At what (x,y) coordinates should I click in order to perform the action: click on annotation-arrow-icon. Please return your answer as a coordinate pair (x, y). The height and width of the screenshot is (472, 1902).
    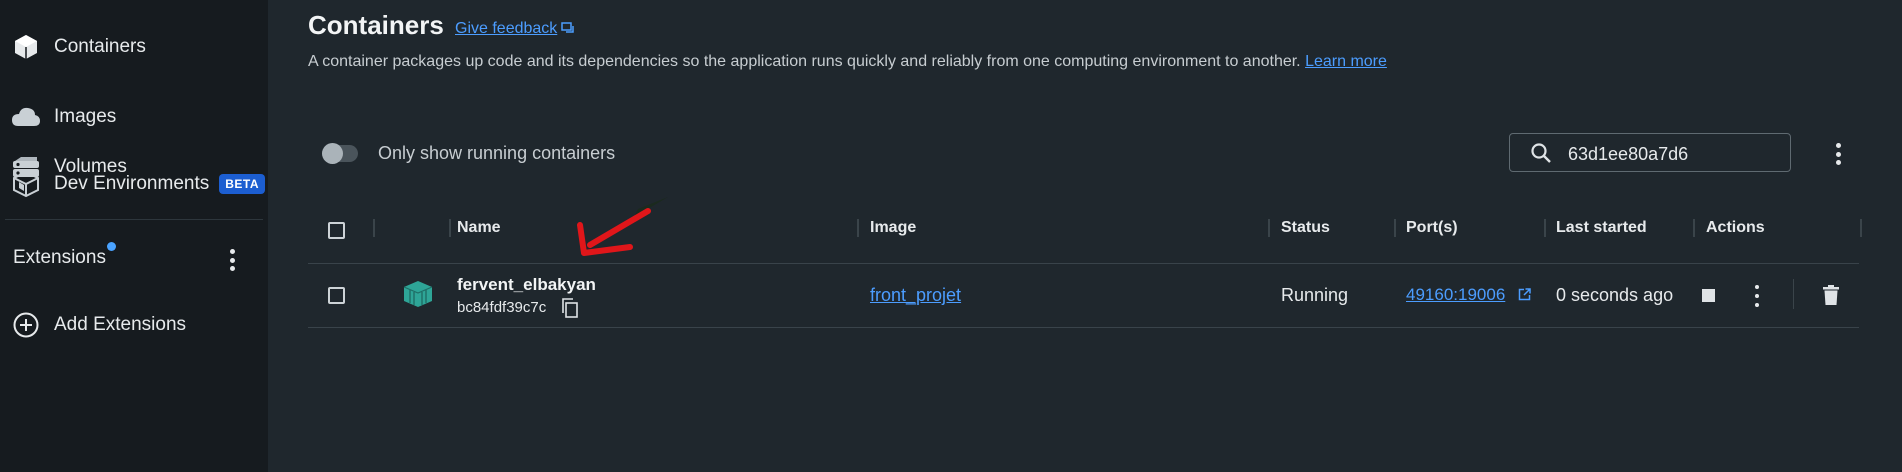
    Looking at the image, I should click on (622, 226).